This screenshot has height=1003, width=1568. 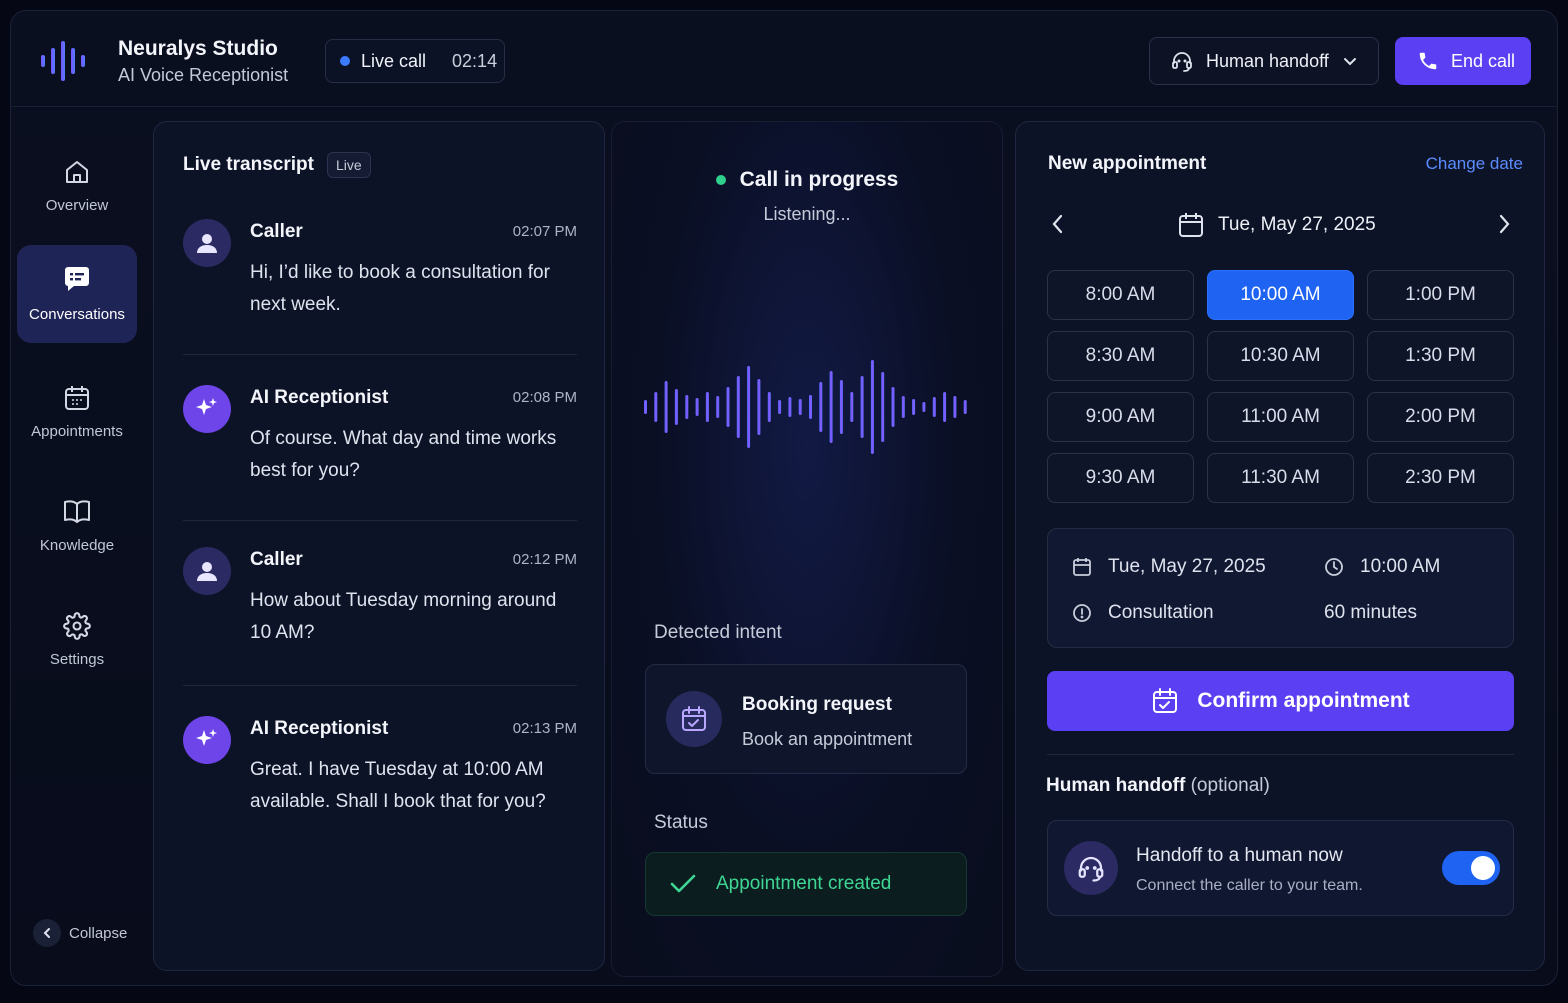 I want to click on human-handoff-dropdown: Human handoff, so click(x=1264, y=61).